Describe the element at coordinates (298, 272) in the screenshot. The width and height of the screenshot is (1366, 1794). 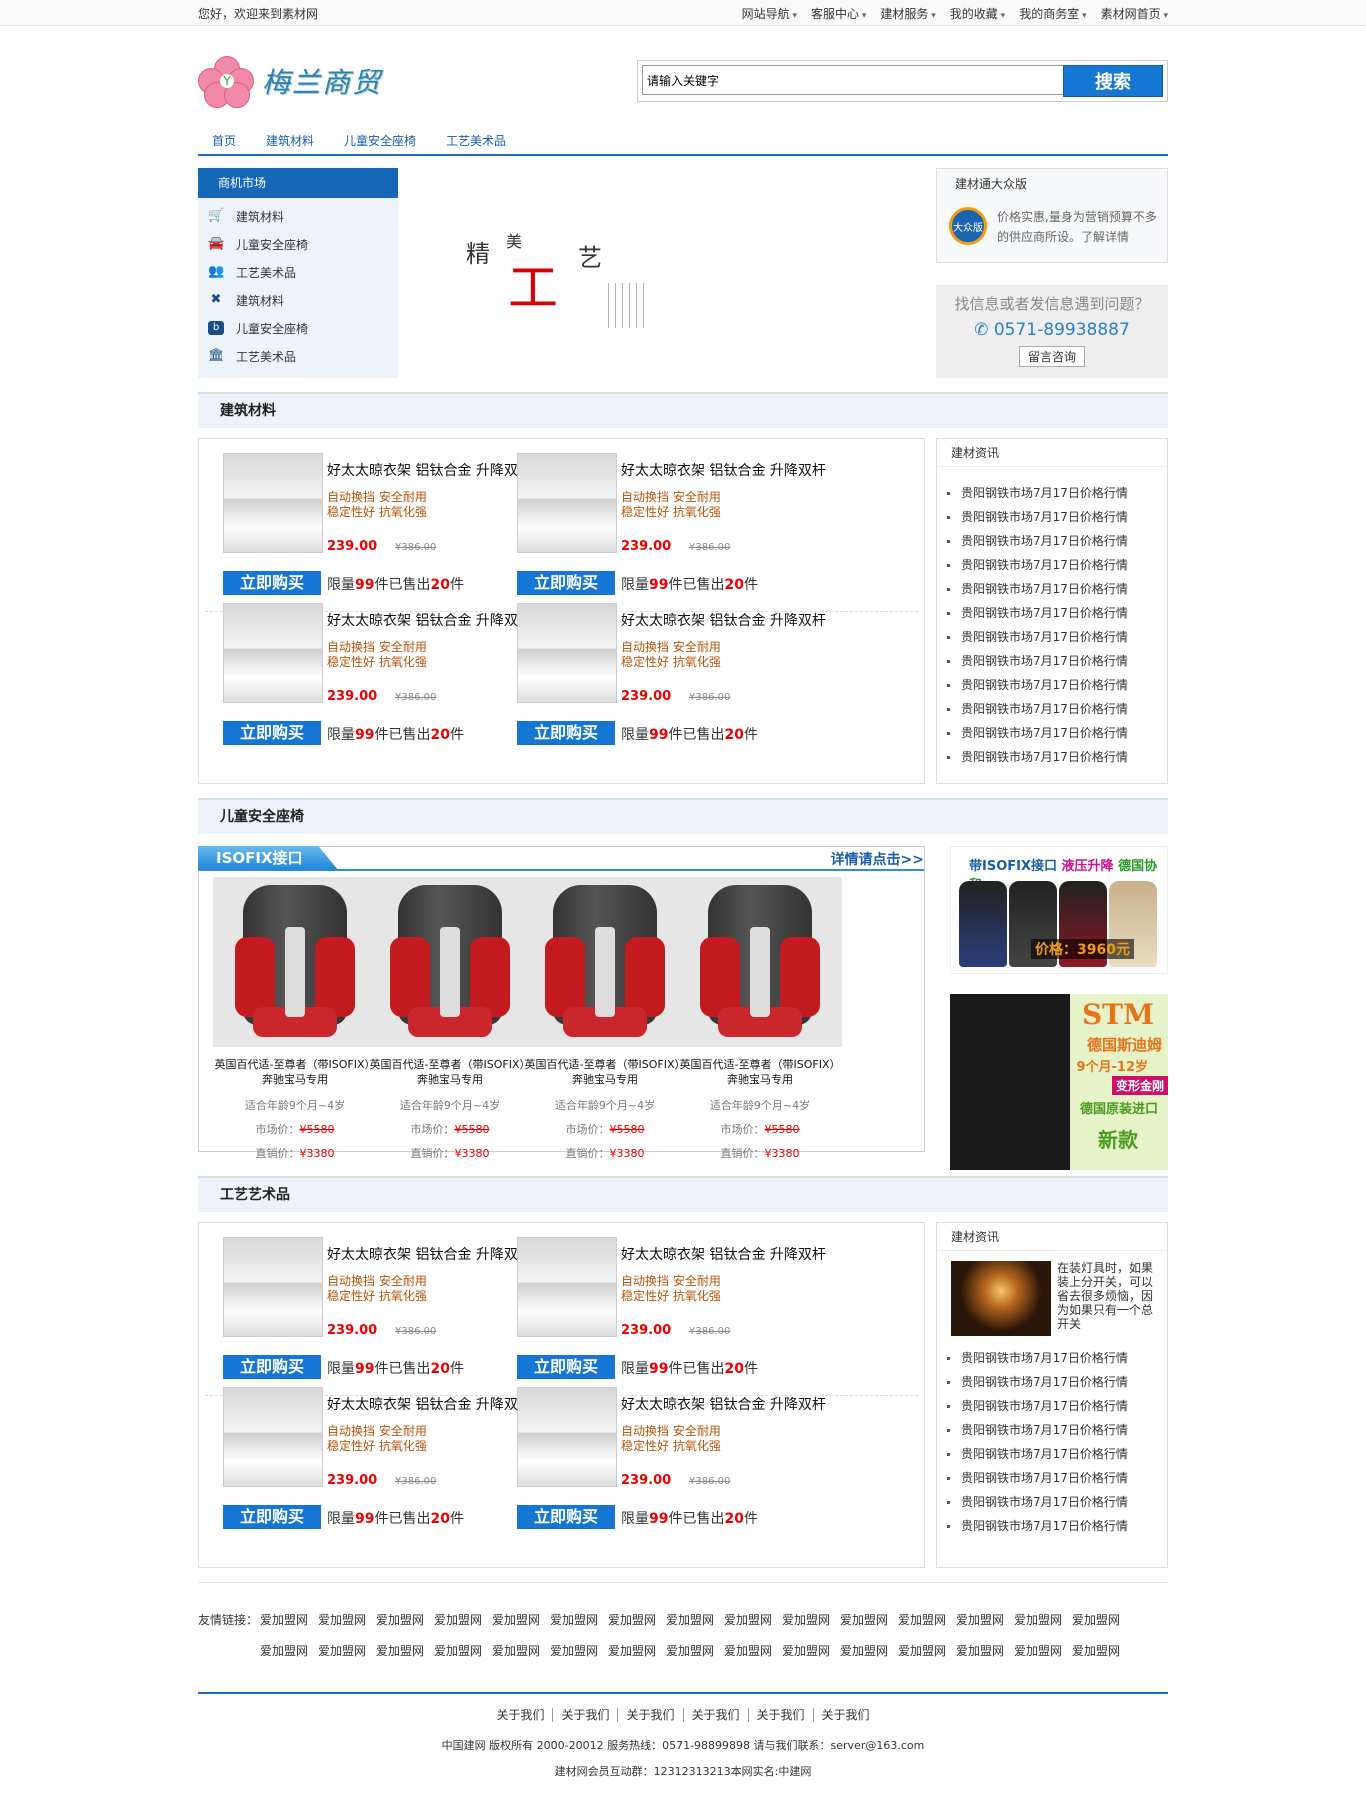
I see `category-item: 👥 工艺美术品` at that location.